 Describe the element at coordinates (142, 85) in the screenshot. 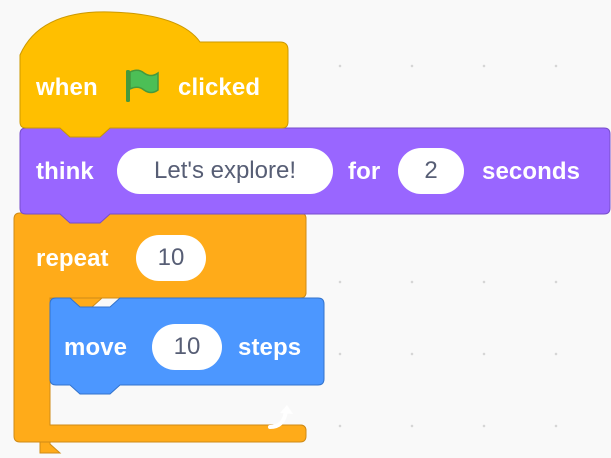

I see `green-flag-icon` at that location.